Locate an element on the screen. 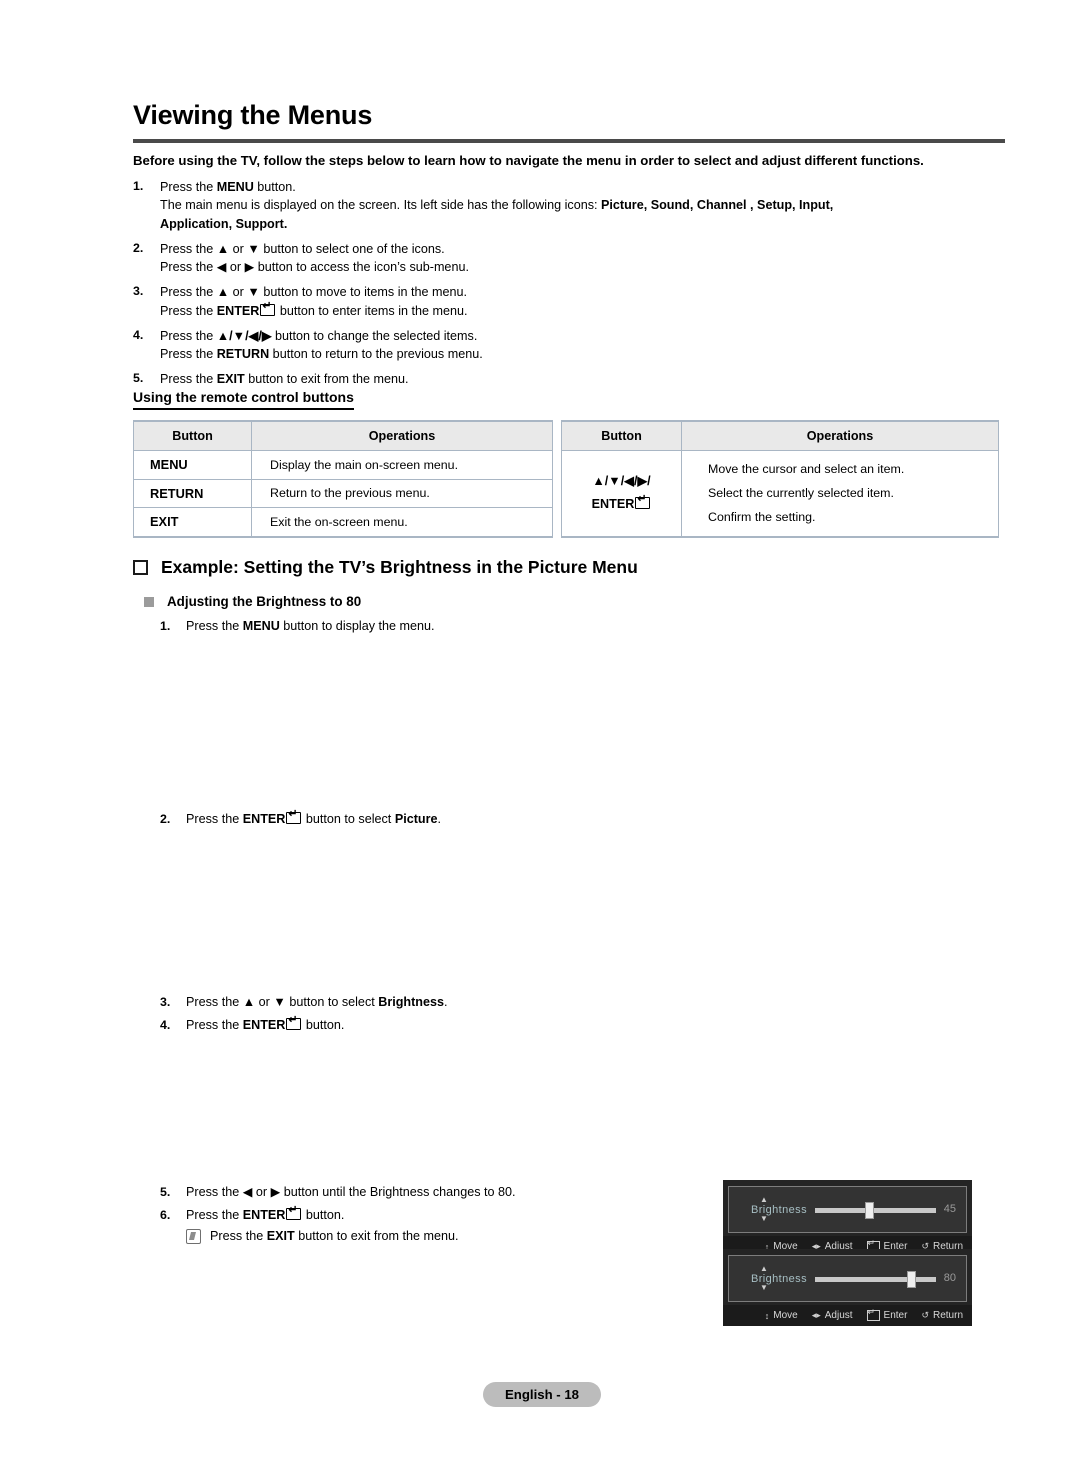 This screenshot has height=1482, width=1080. step-line: Application, Support. is located at coordinates (224, 223).